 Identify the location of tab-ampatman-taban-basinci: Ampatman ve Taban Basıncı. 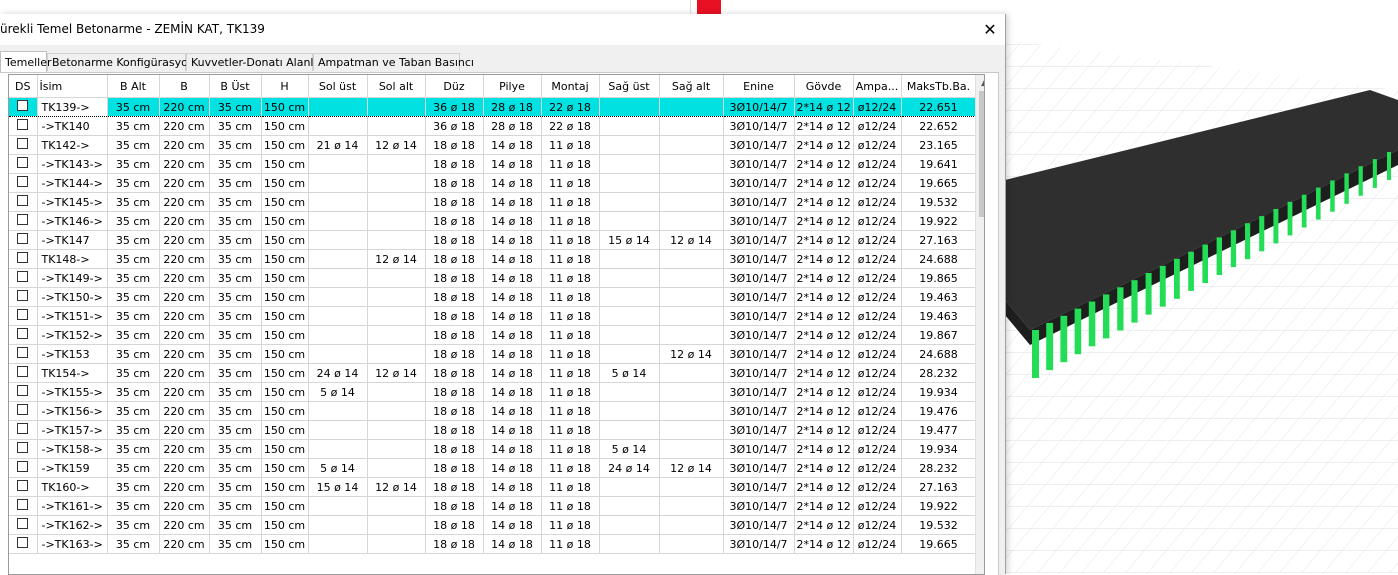
(393, 62).